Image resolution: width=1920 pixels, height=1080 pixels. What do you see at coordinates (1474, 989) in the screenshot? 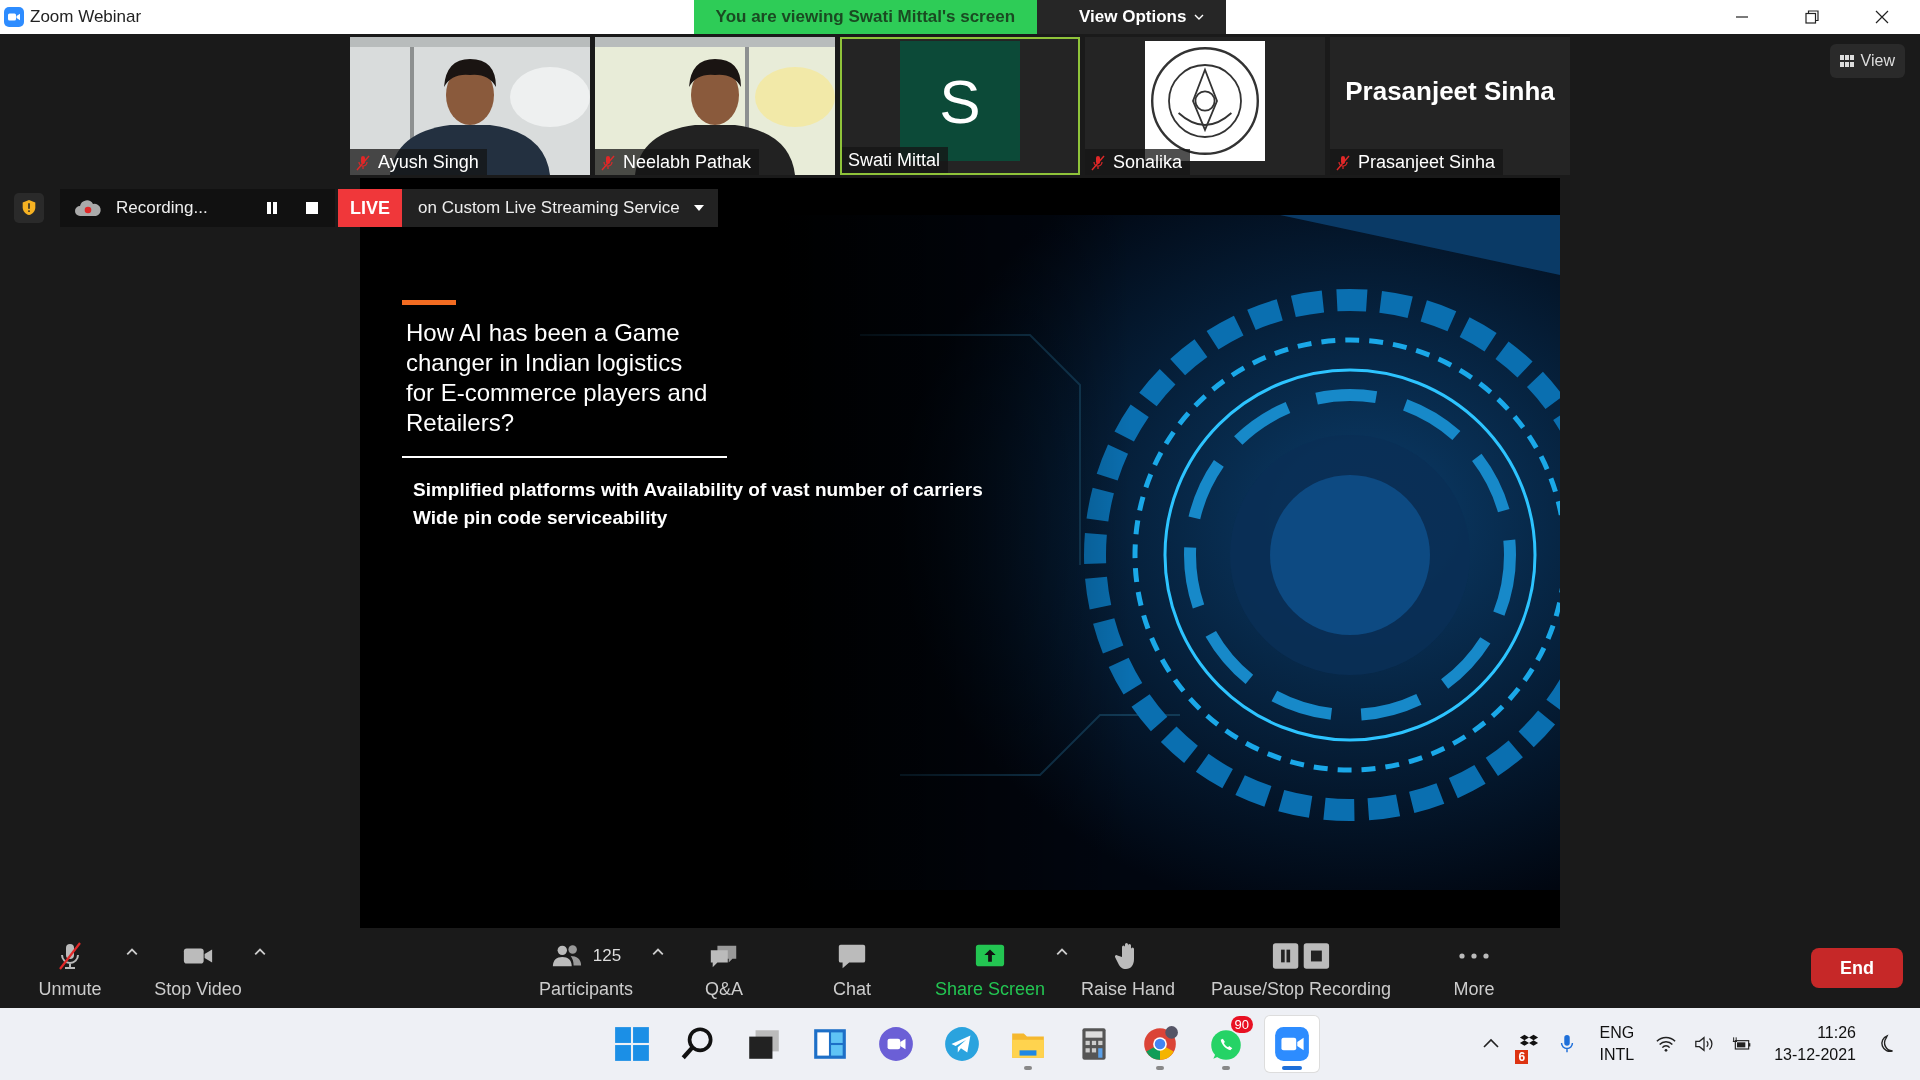
I see `more-toolbar-button: More` at bounding box center [1474, 989].